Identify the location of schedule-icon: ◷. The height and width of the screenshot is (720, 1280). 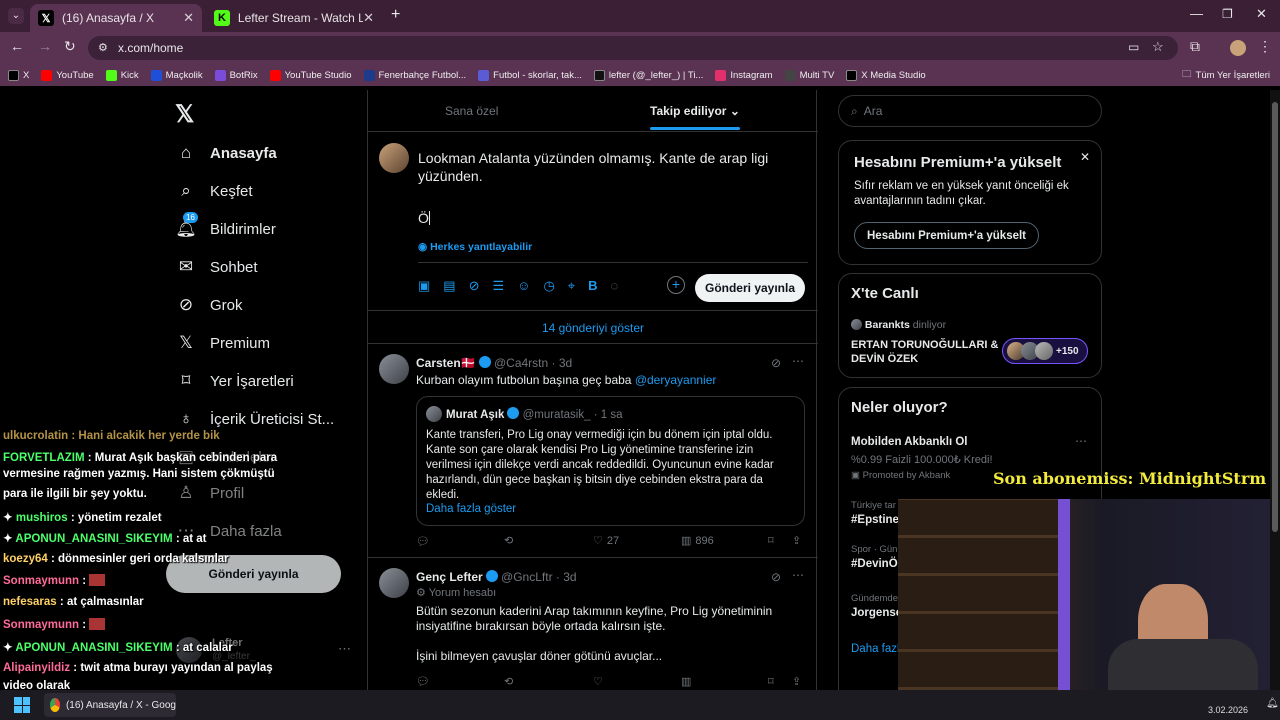
(548, 286).